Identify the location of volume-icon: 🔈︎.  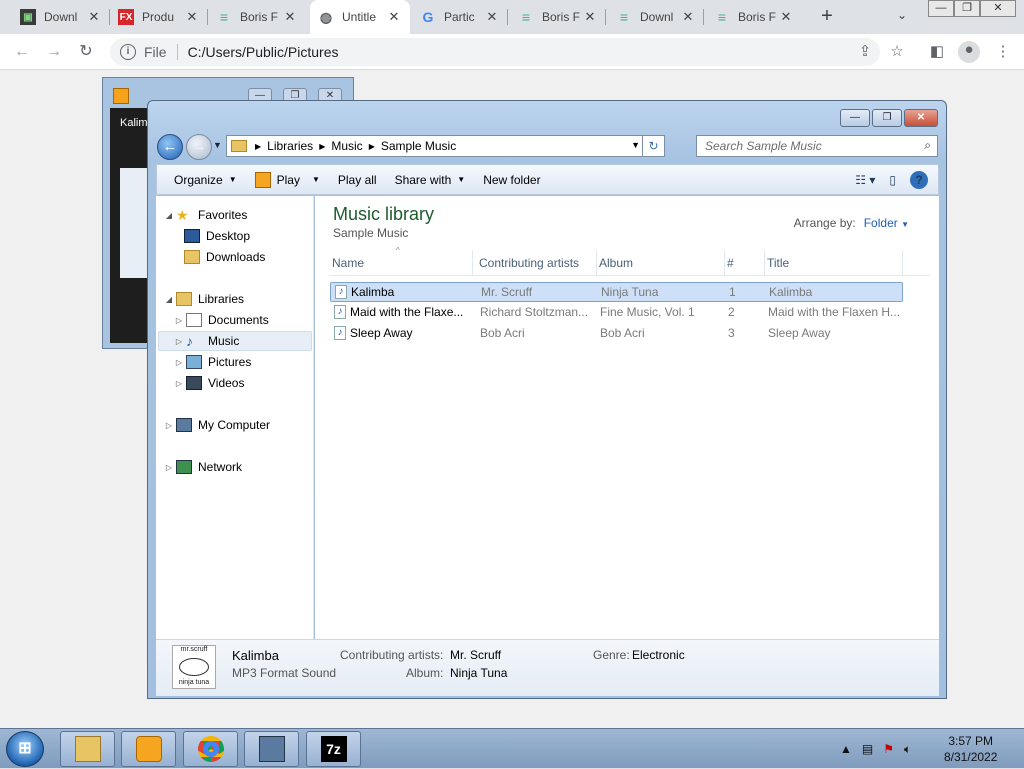
(907, 749).